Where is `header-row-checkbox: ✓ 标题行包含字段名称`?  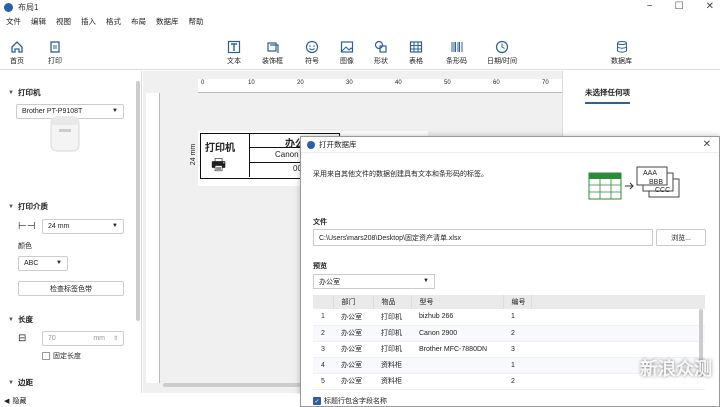
header-row-checkbox: ✓ 标题行包含字段名称 is located at coordinates (350, 401).